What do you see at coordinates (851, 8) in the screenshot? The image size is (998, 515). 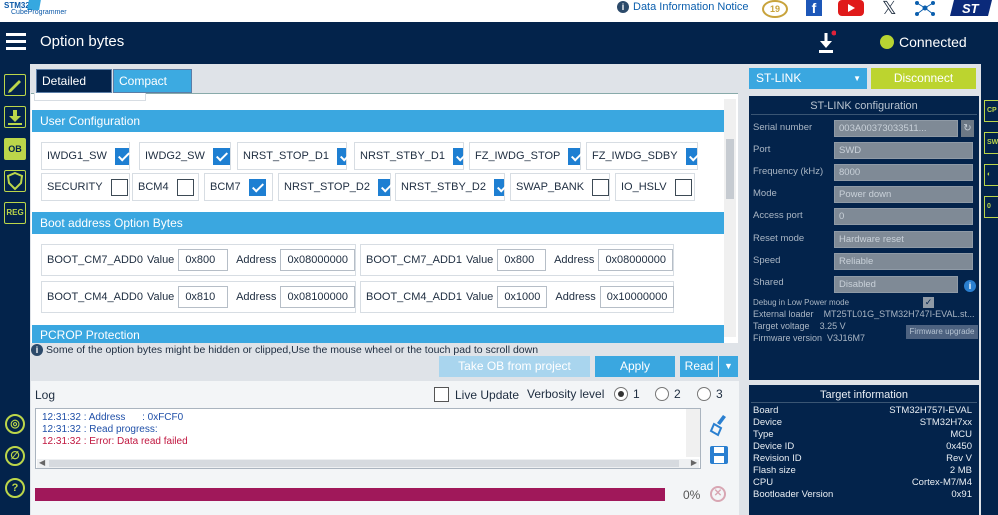 I see `youtube-icon` at bounding box center [851, 8].